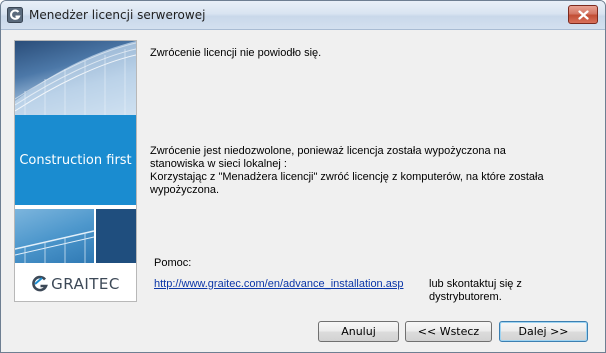 This screenshot has width=606, height=353. Describe the element at coordinates (15, 15) in the screenshot. I see `graitec-g-icon` at that location.